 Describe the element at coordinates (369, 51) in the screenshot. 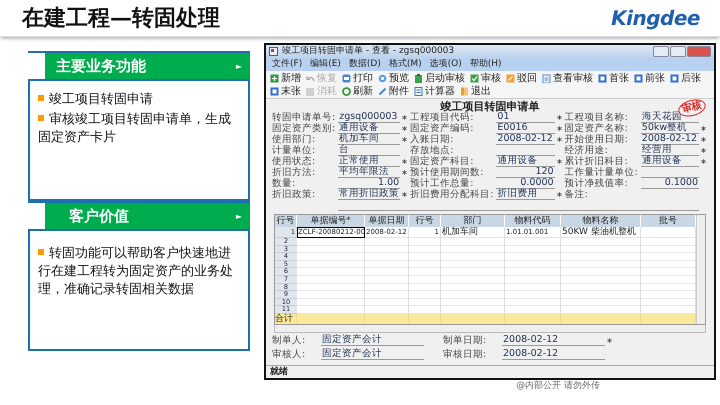

I see `window-title: 竣工项目转固申请单 - 查看 - zgsq000003` at that location.